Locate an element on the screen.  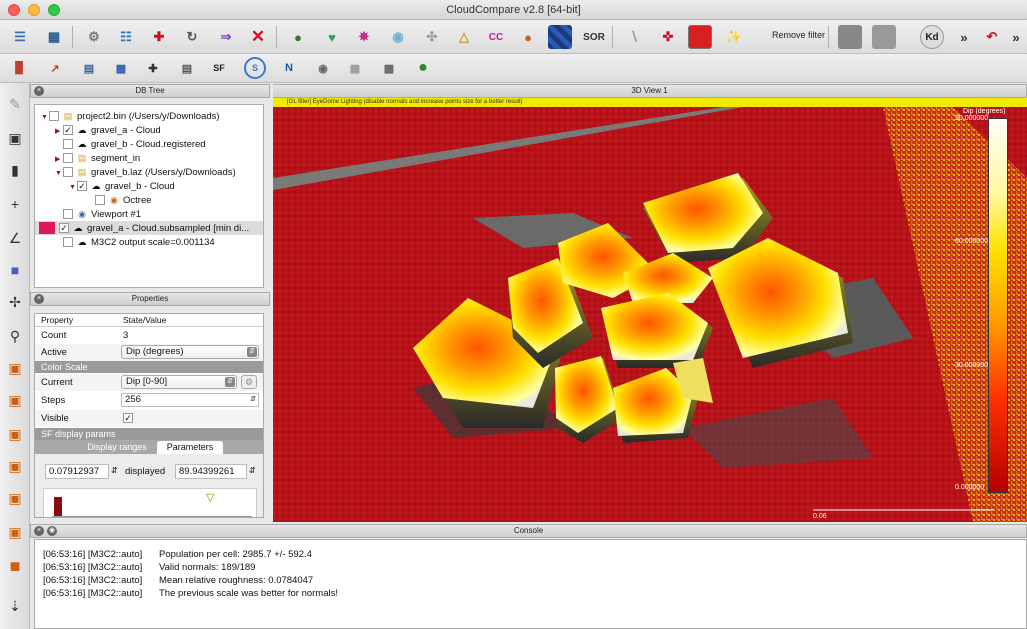
front-cube-icon: ■ is located at coordinates (15, 566).